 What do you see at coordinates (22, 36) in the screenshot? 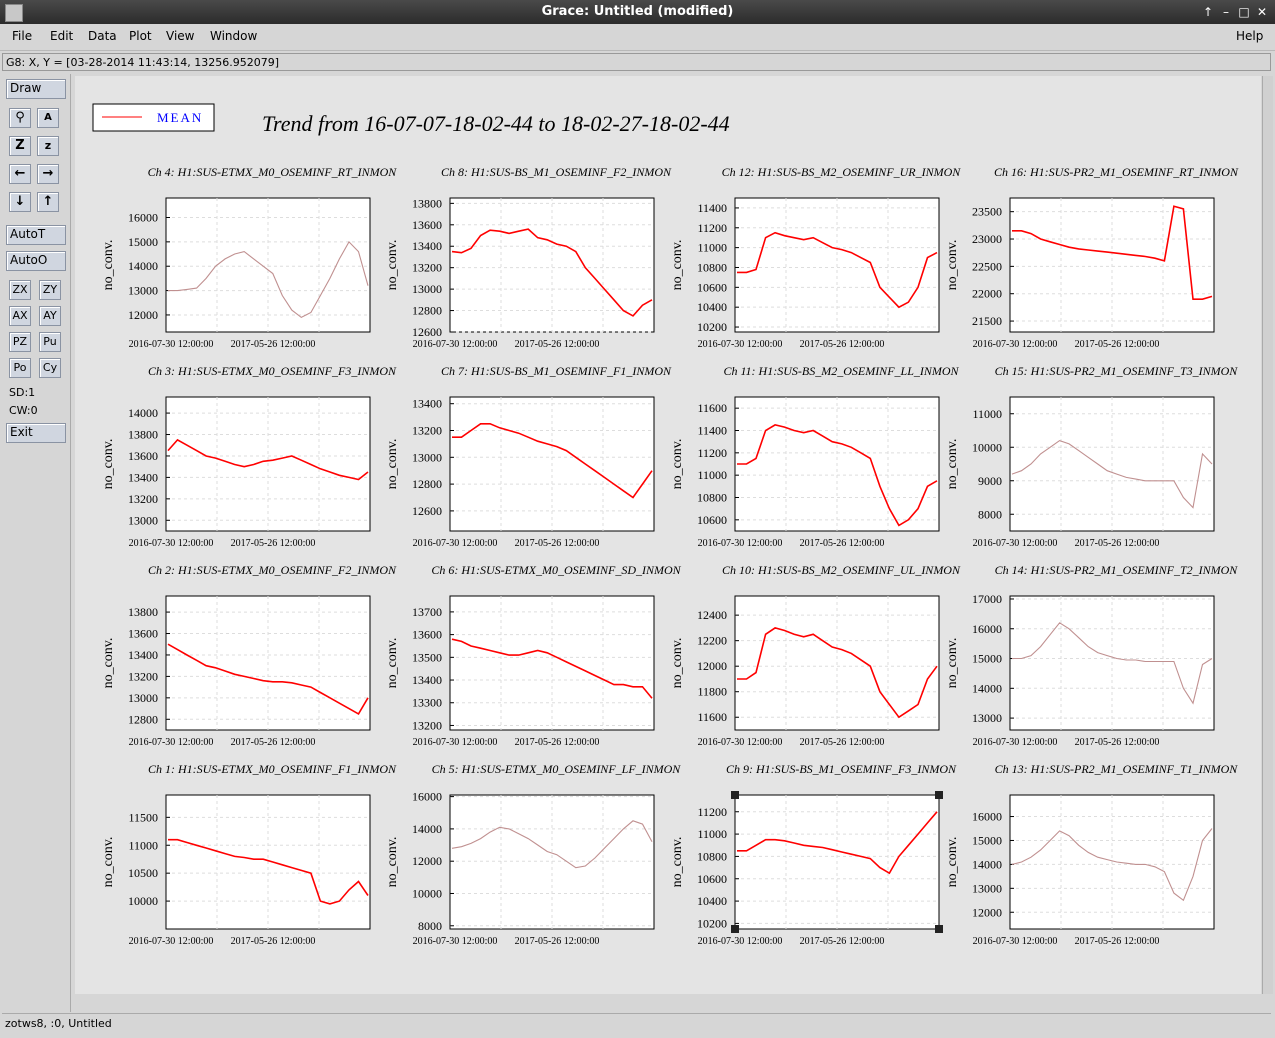
I see `menu-file: File` at bounding box center [22, 36].